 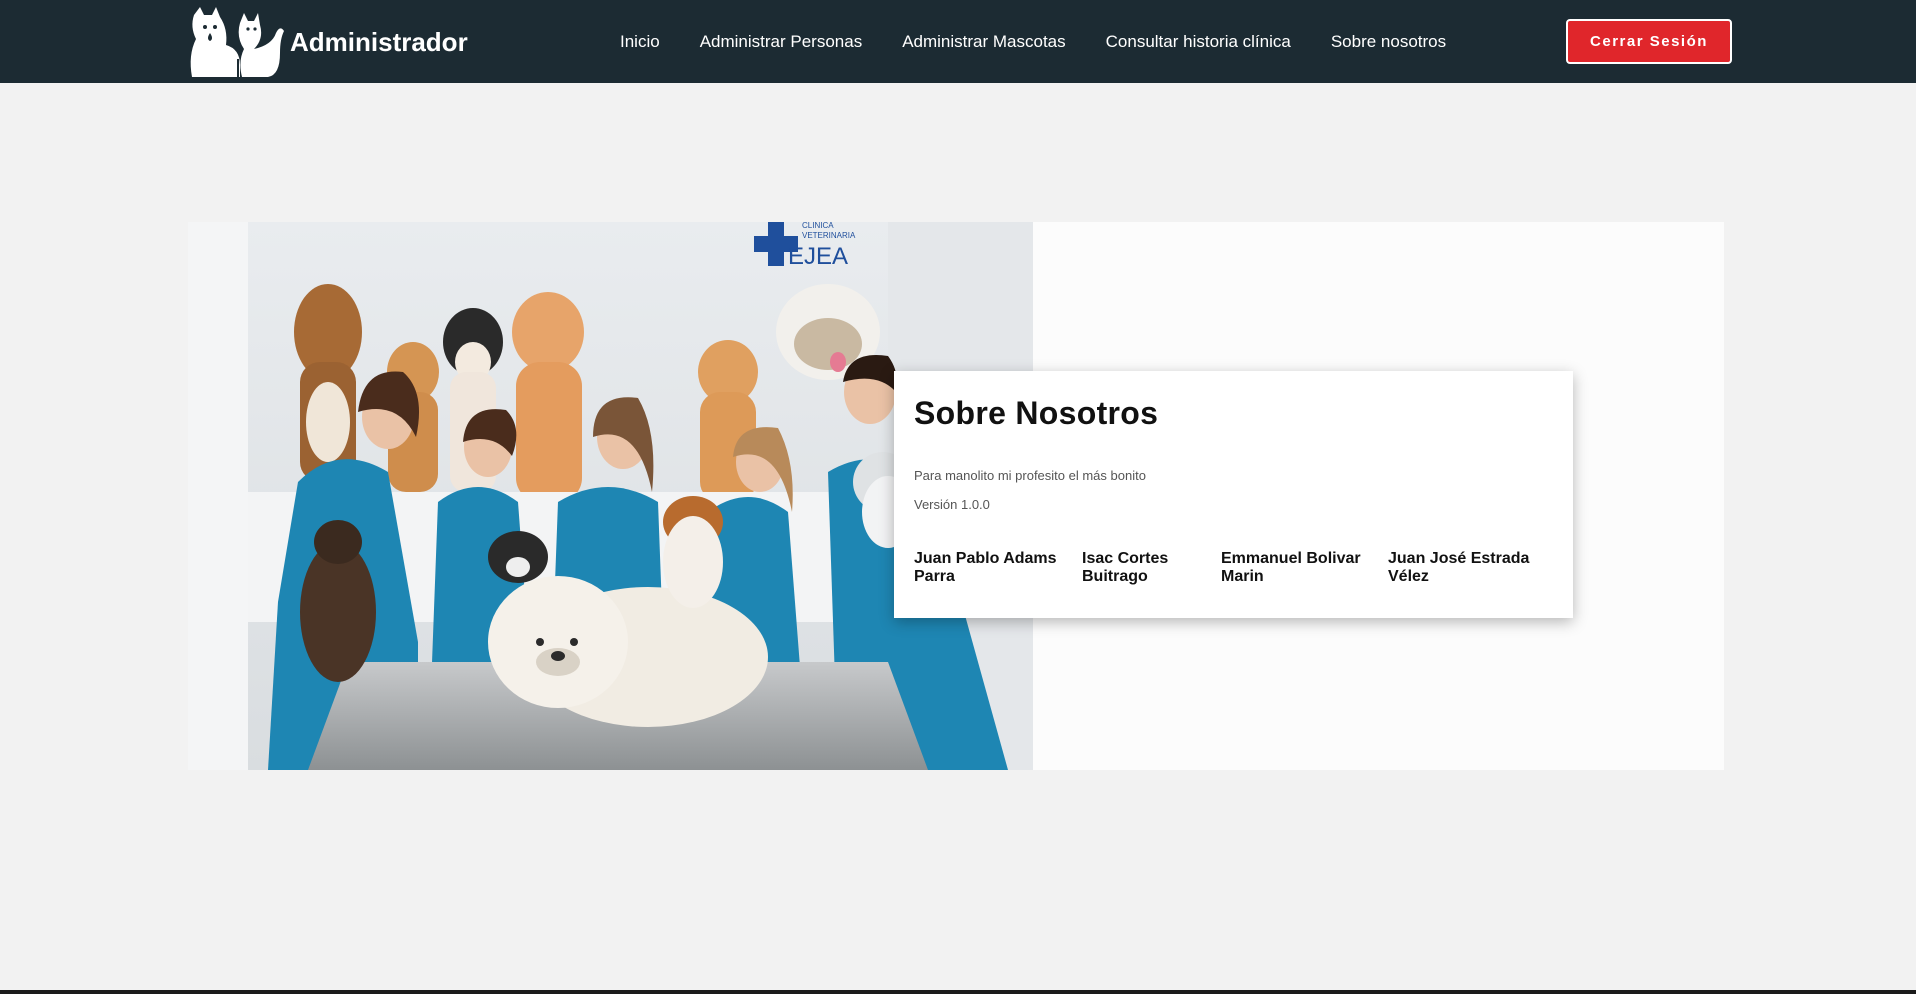 What do you see at coordinates (1291, 567) in the screenshot?
I see `author-item: Emmanuel Bolivar Marin` at bounding box center [1291, 567].